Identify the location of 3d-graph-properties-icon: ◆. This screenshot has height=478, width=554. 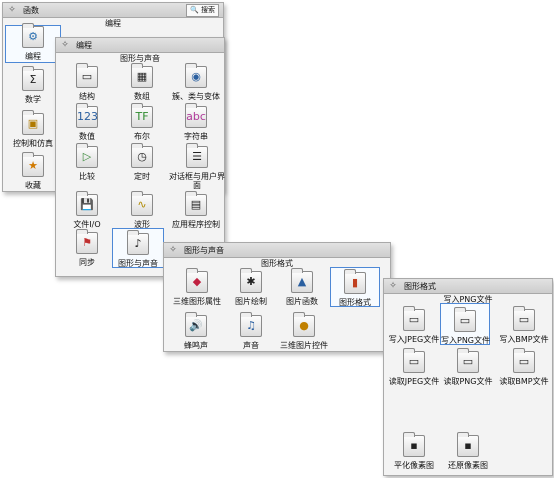
(197, 280).